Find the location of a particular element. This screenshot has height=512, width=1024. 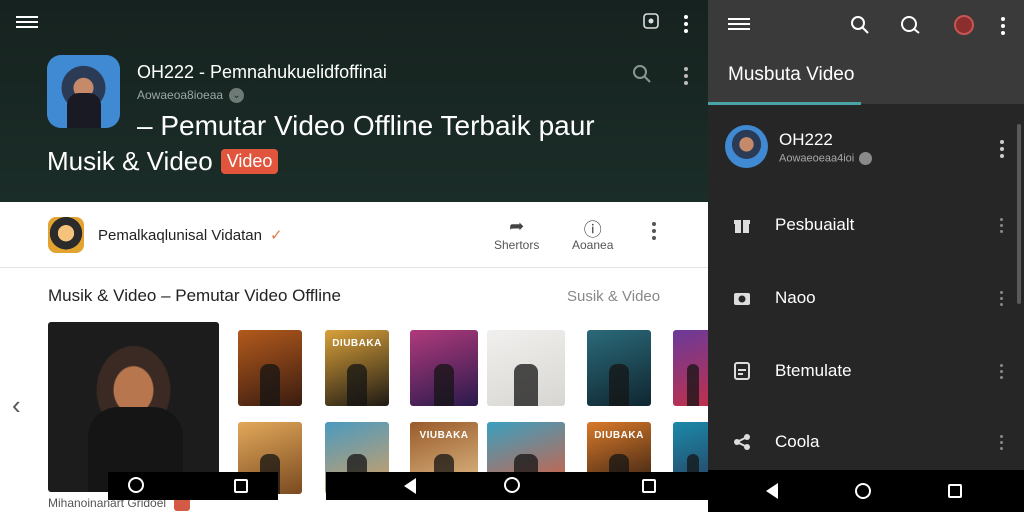

info-button: ⓘ Aoanea is located at coordinates (592, 234).